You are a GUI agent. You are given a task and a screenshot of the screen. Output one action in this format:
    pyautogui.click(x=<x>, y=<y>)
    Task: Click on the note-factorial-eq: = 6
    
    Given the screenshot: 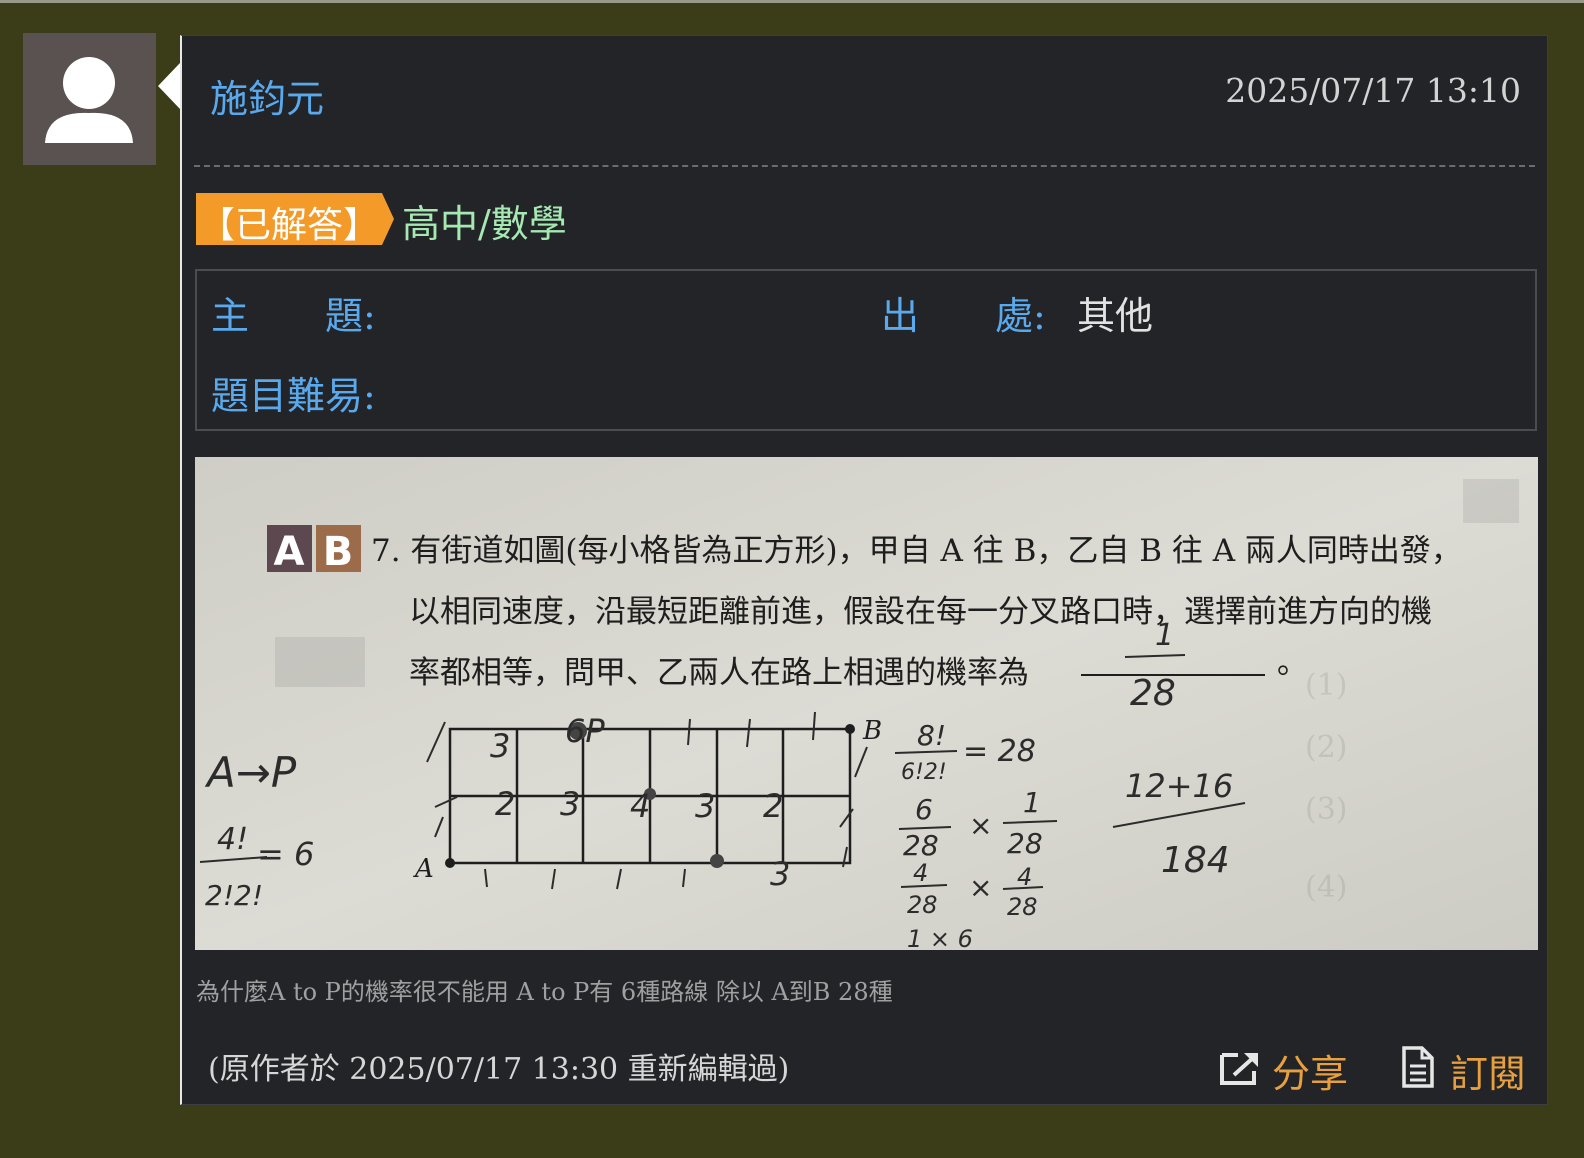 What is the action you would take?
    pyautogui.click(x=285, y=854)
    